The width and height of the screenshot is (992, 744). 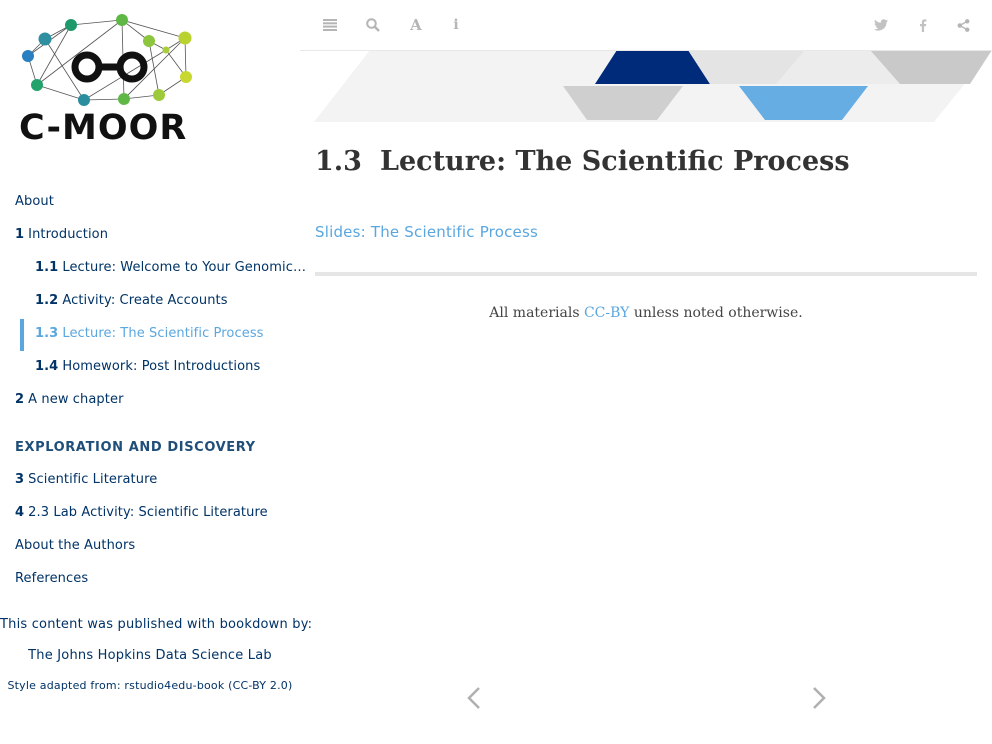 What do you see at coordinates (20, 234) in the screenshot?
I see `toc-number: 1` at bounding box center [20, 234].